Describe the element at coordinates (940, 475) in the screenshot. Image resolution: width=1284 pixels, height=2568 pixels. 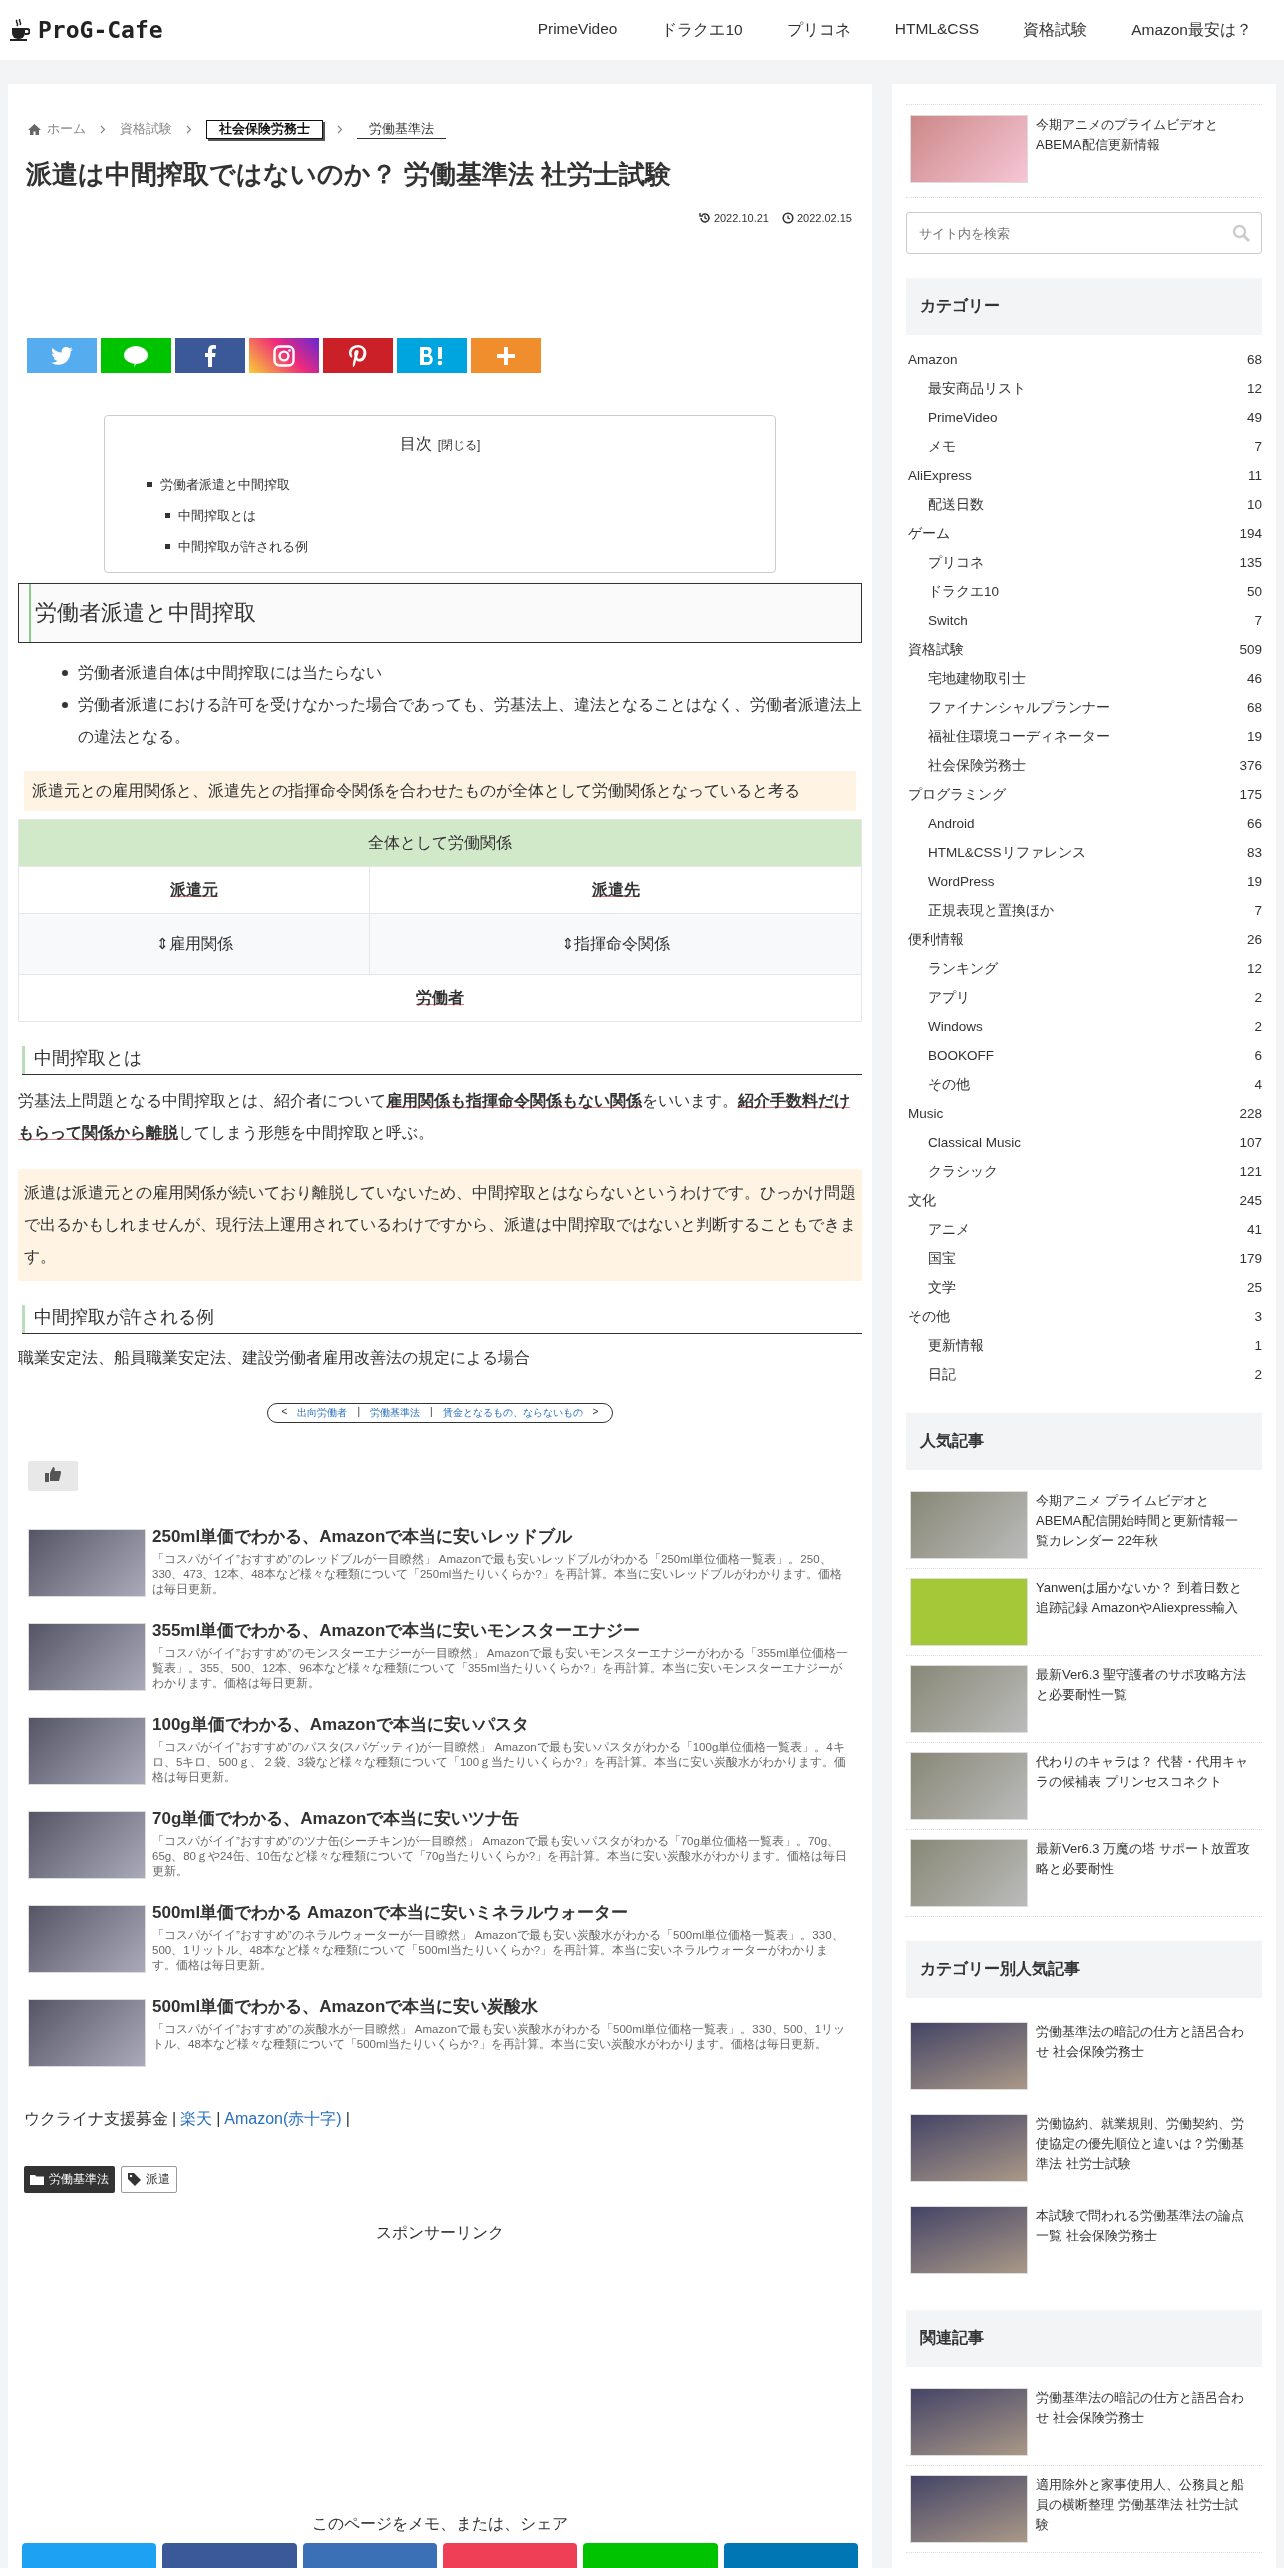
I see `category-link: AliExpress` at that location.